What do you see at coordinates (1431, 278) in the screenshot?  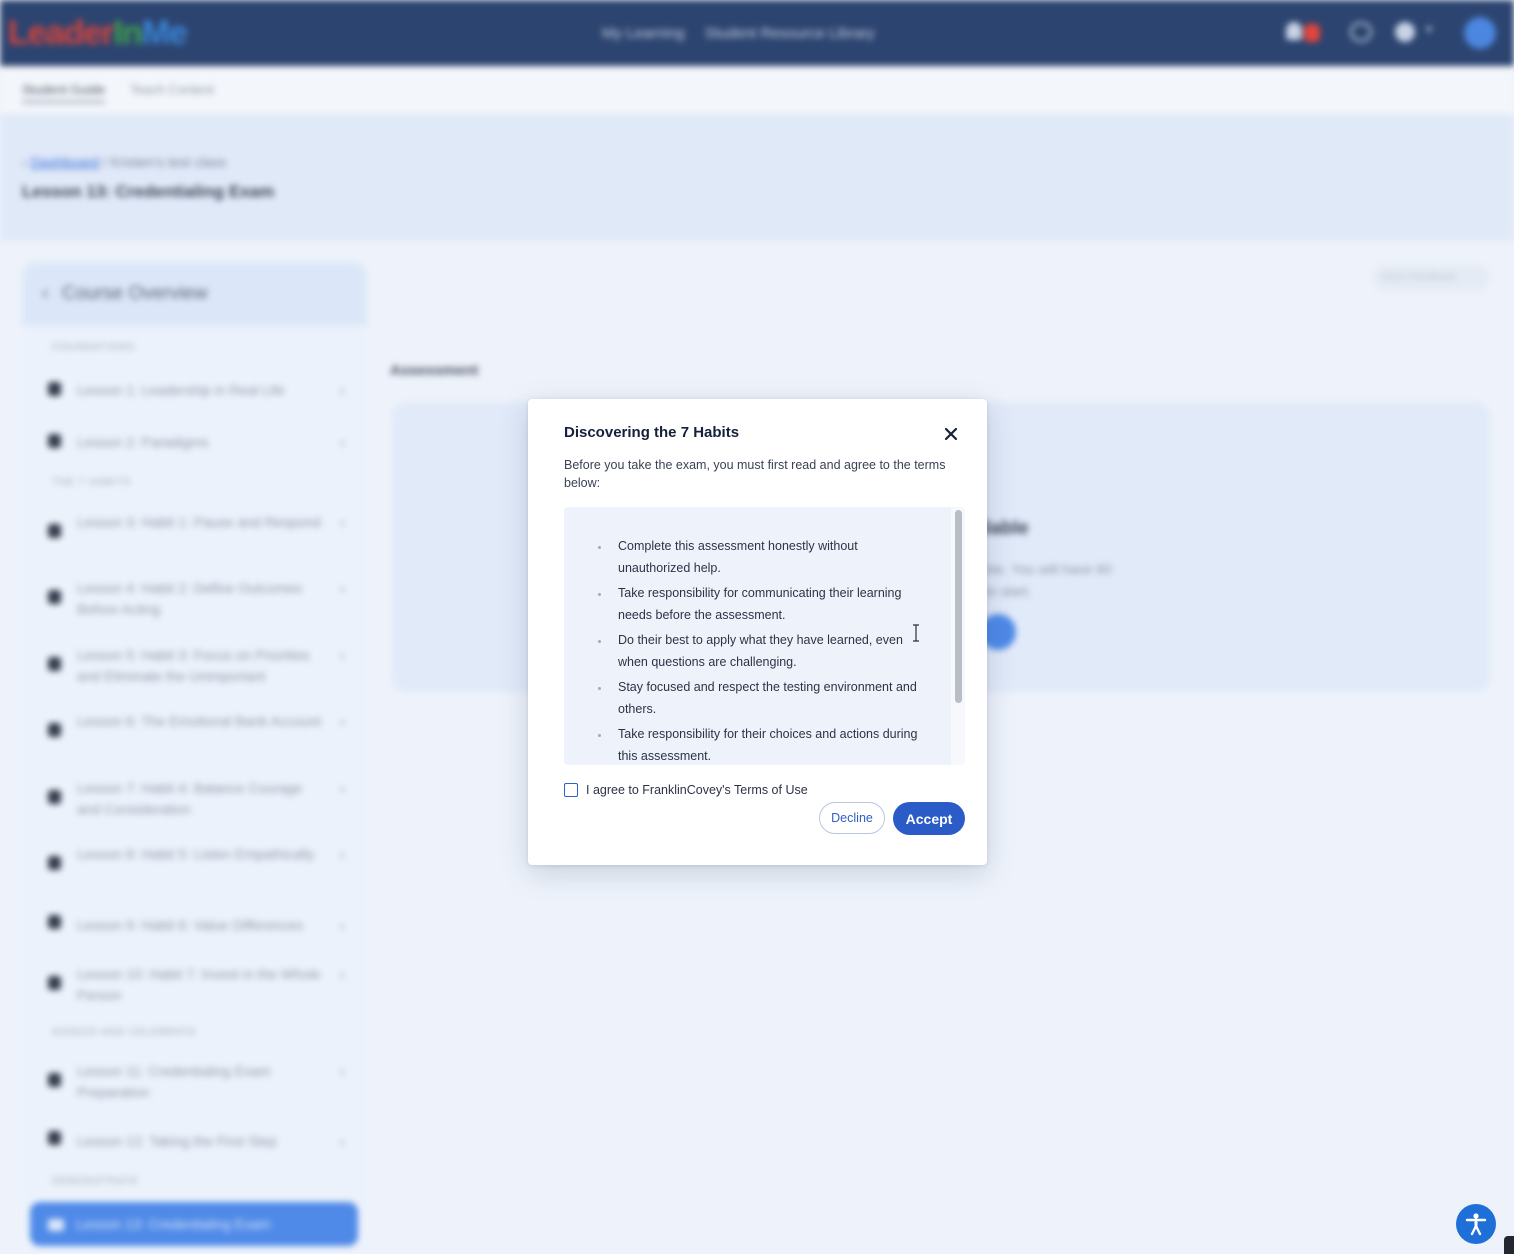 I see `give-feedback-button: Give Feedback` at bounding box center [1431, 278].